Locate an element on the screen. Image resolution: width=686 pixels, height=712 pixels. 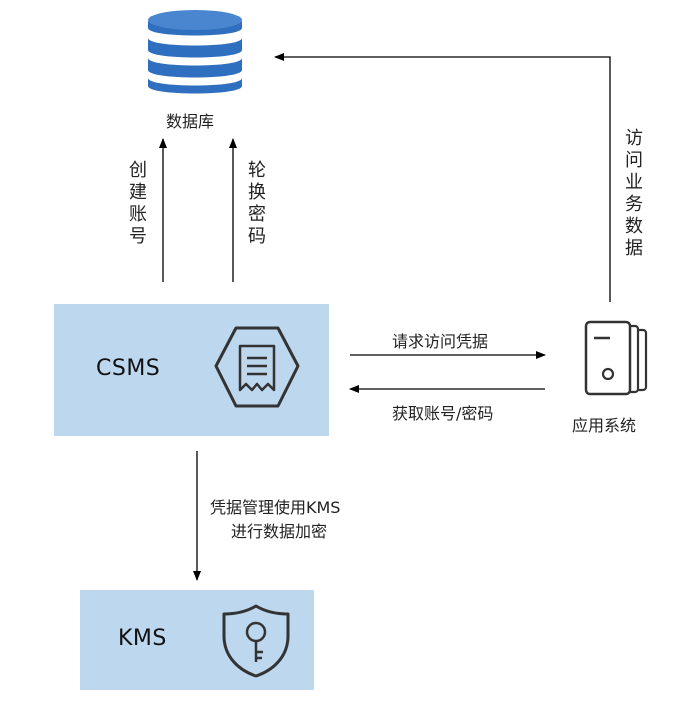
rotate-password-label: 轮换密码 is located at coordinates (257, 203).